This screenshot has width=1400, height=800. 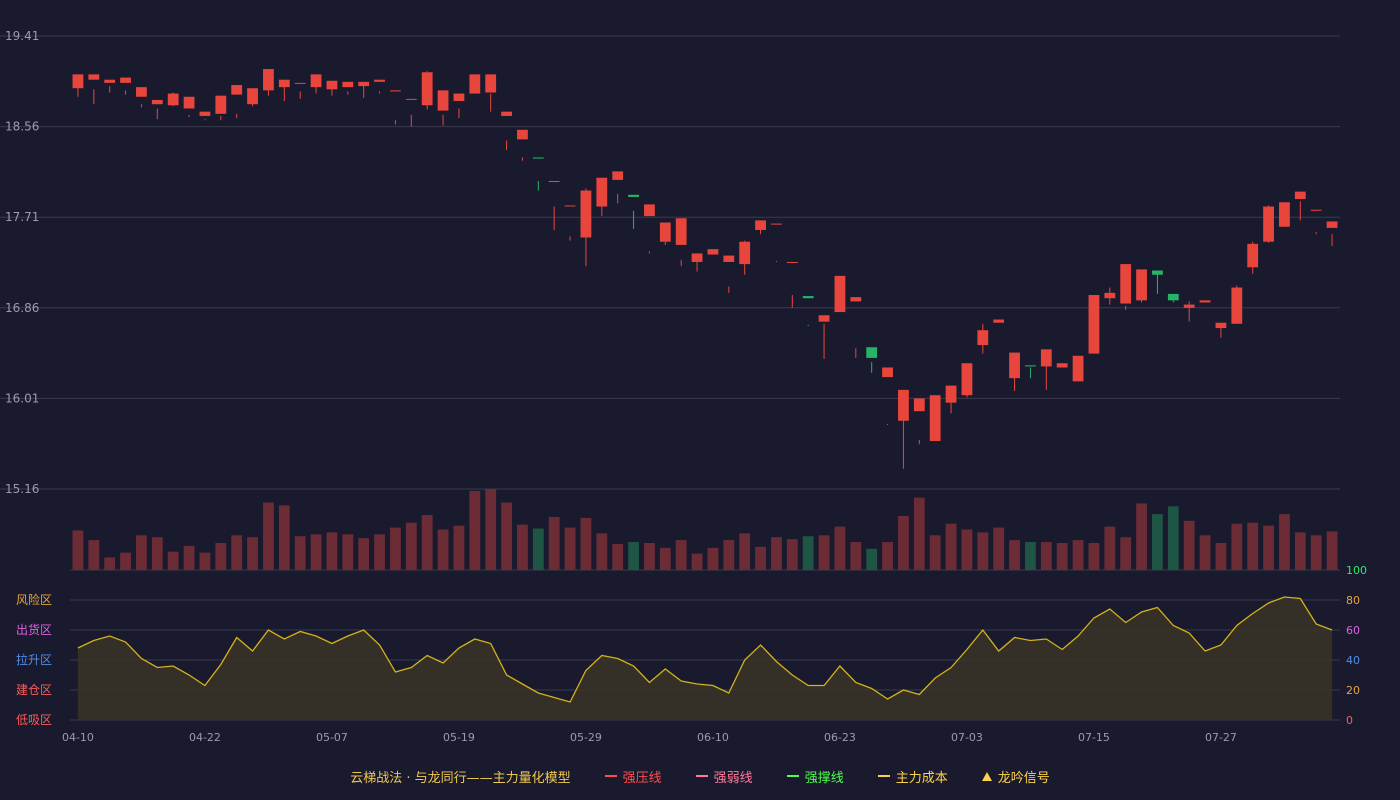 I want to click on price-tick-label: 17.71, so click(x=22, y=217).